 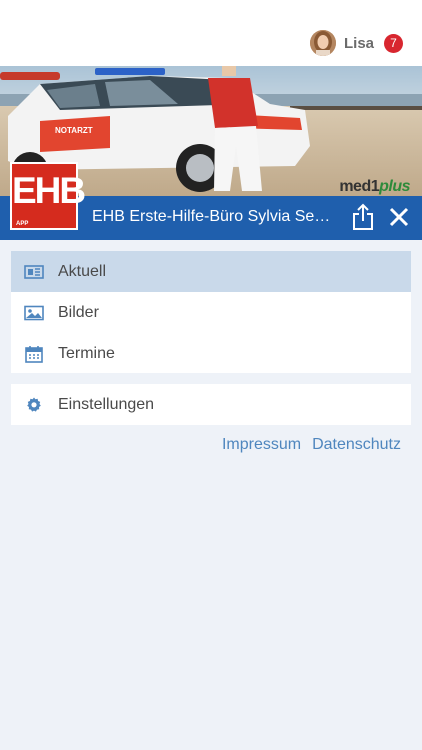 What do you see at coordinates (82, 271) in the screenshot?
I see `menu-label-aktuell: Aktuell` at bounding box center [82, 271].